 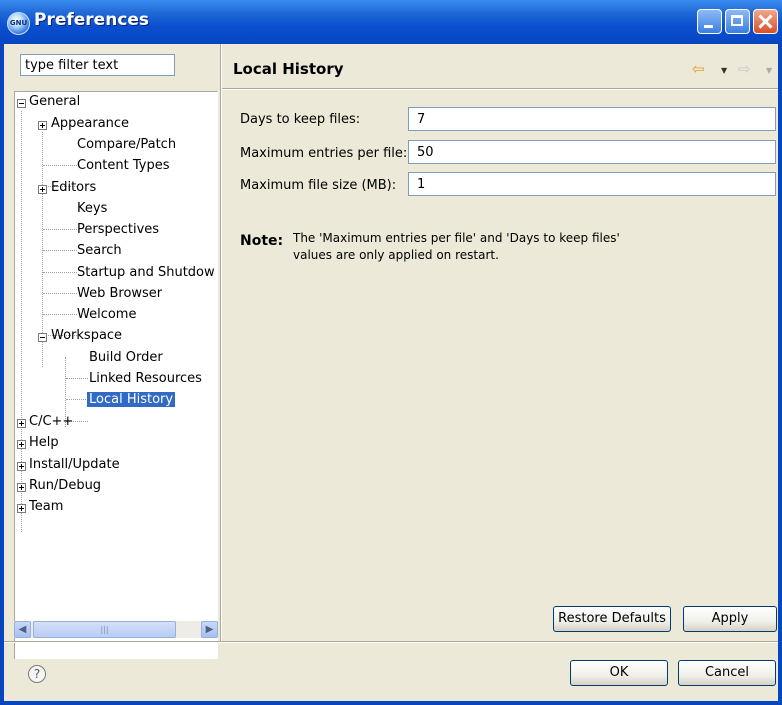 I want to click on note-line-2: values are only applied on restart., so click(x=396, y=255).